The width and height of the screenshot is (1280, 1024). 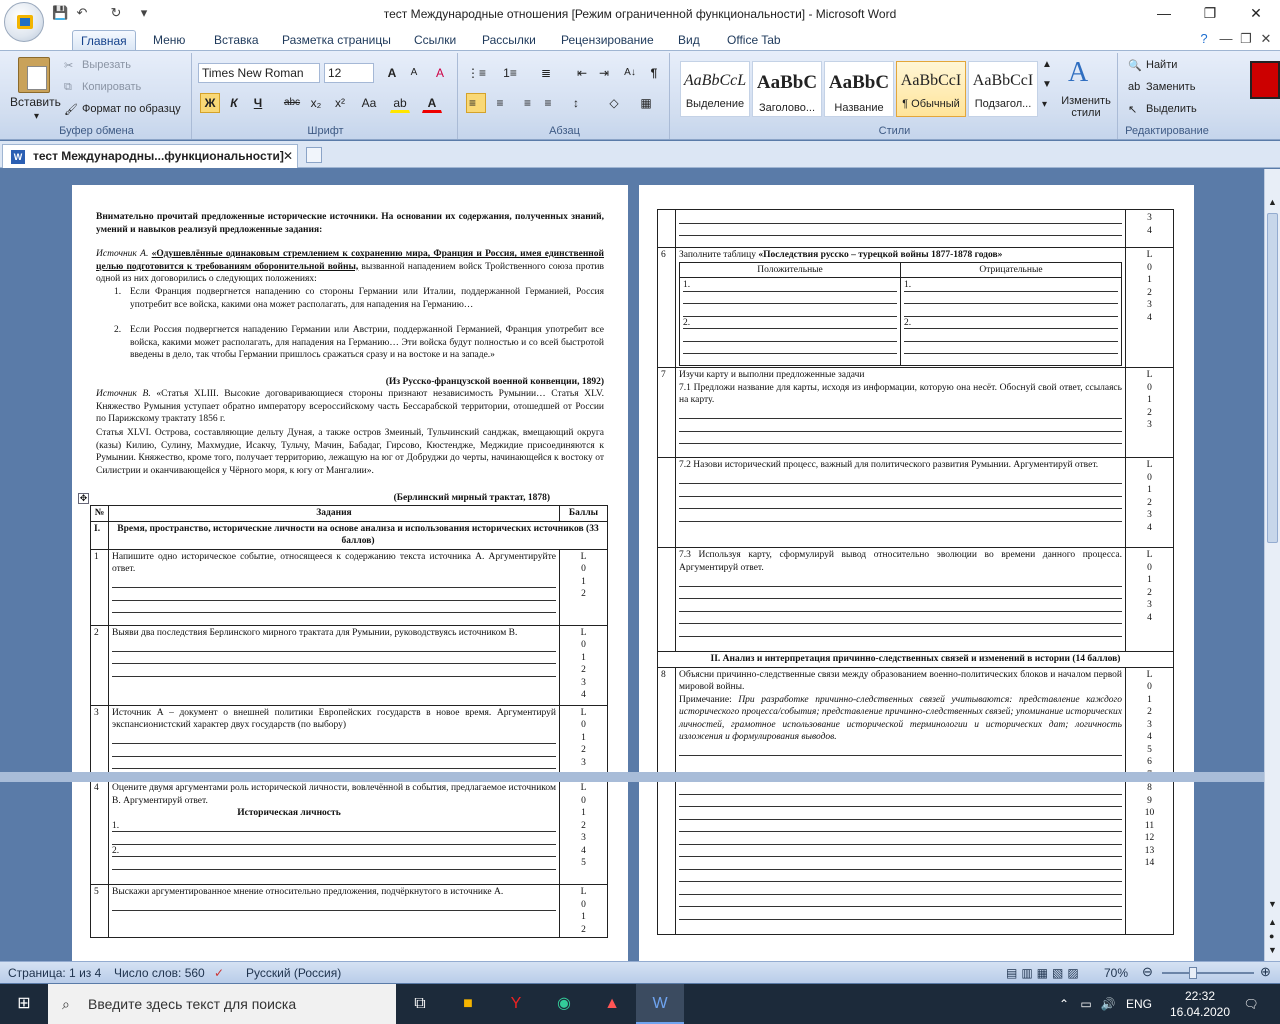 What do you see at coordinates (414, 73) in the screenshot?
I see `shrink-font-icon: A` at bounding box center [414, 73].